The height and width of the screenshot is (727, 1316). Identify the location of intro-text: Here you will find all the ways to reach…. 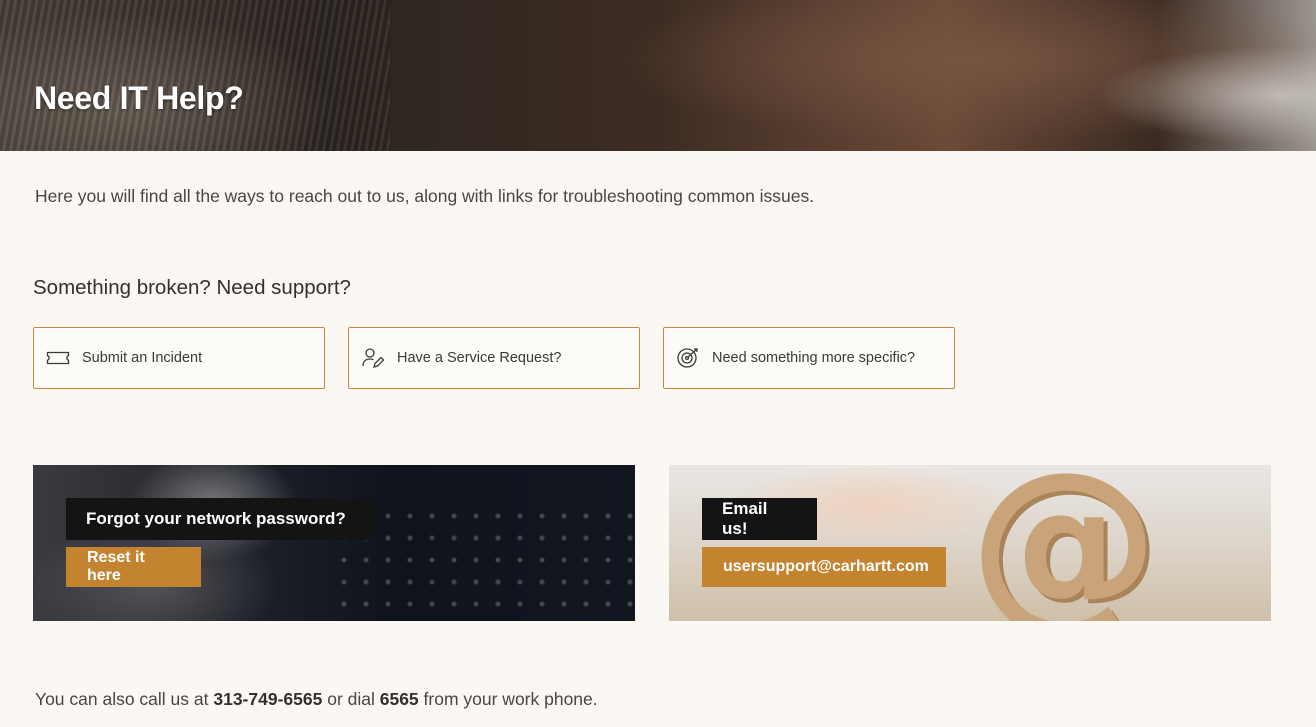
(425, 196).